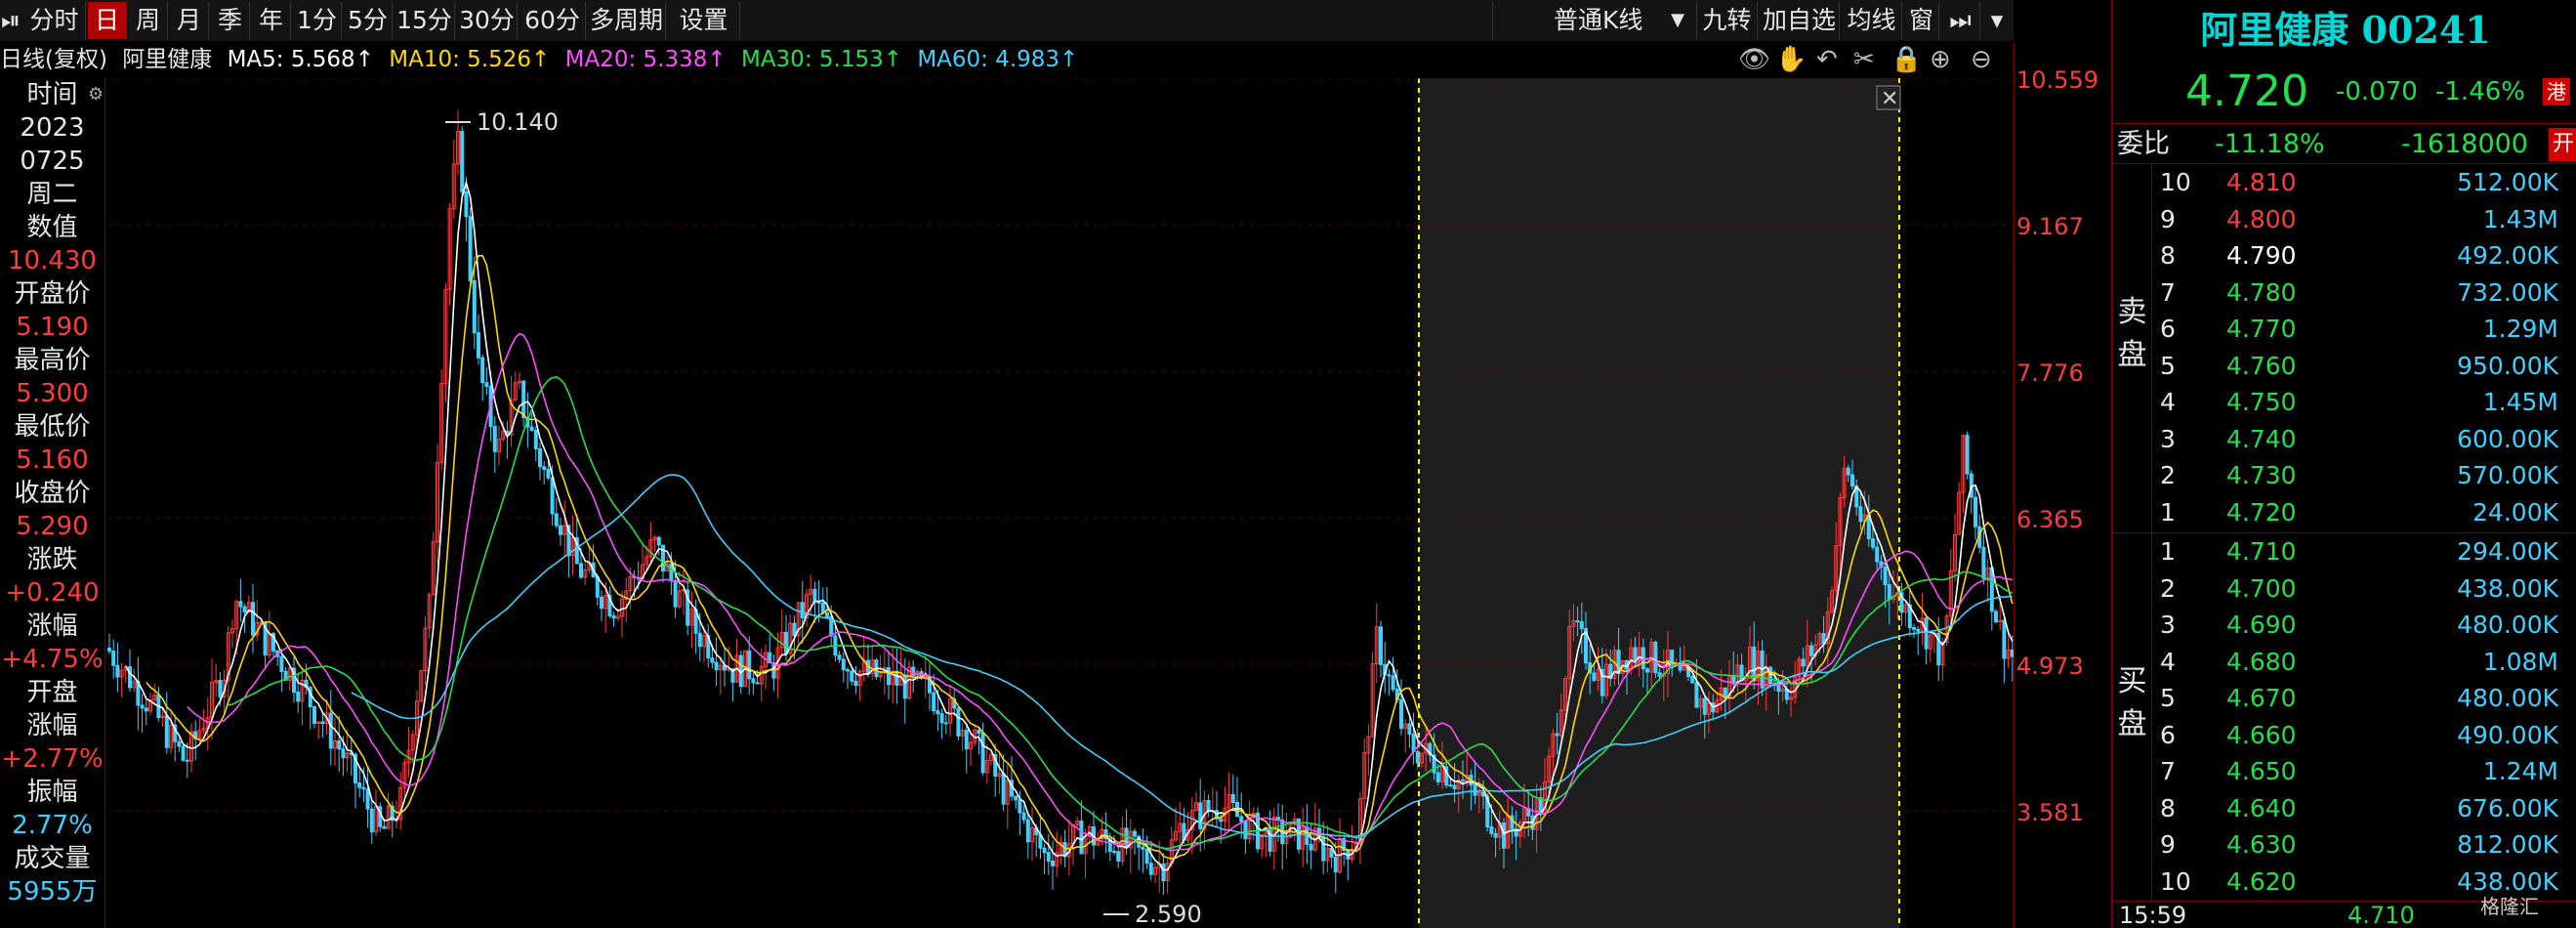 The width and height of the screenshot is (2576, 928). I want to click on orderbook-row: 5 4.670 480.00K, so click(2366, 698).